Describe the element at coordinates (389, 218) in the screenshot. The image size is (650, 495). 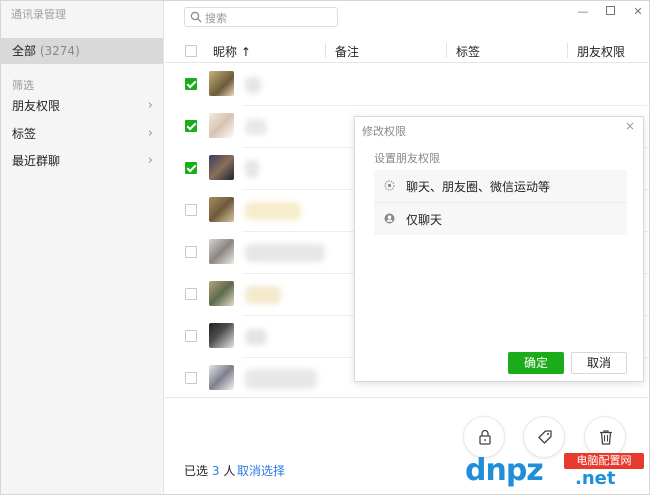
I see `person-icon` at that location.